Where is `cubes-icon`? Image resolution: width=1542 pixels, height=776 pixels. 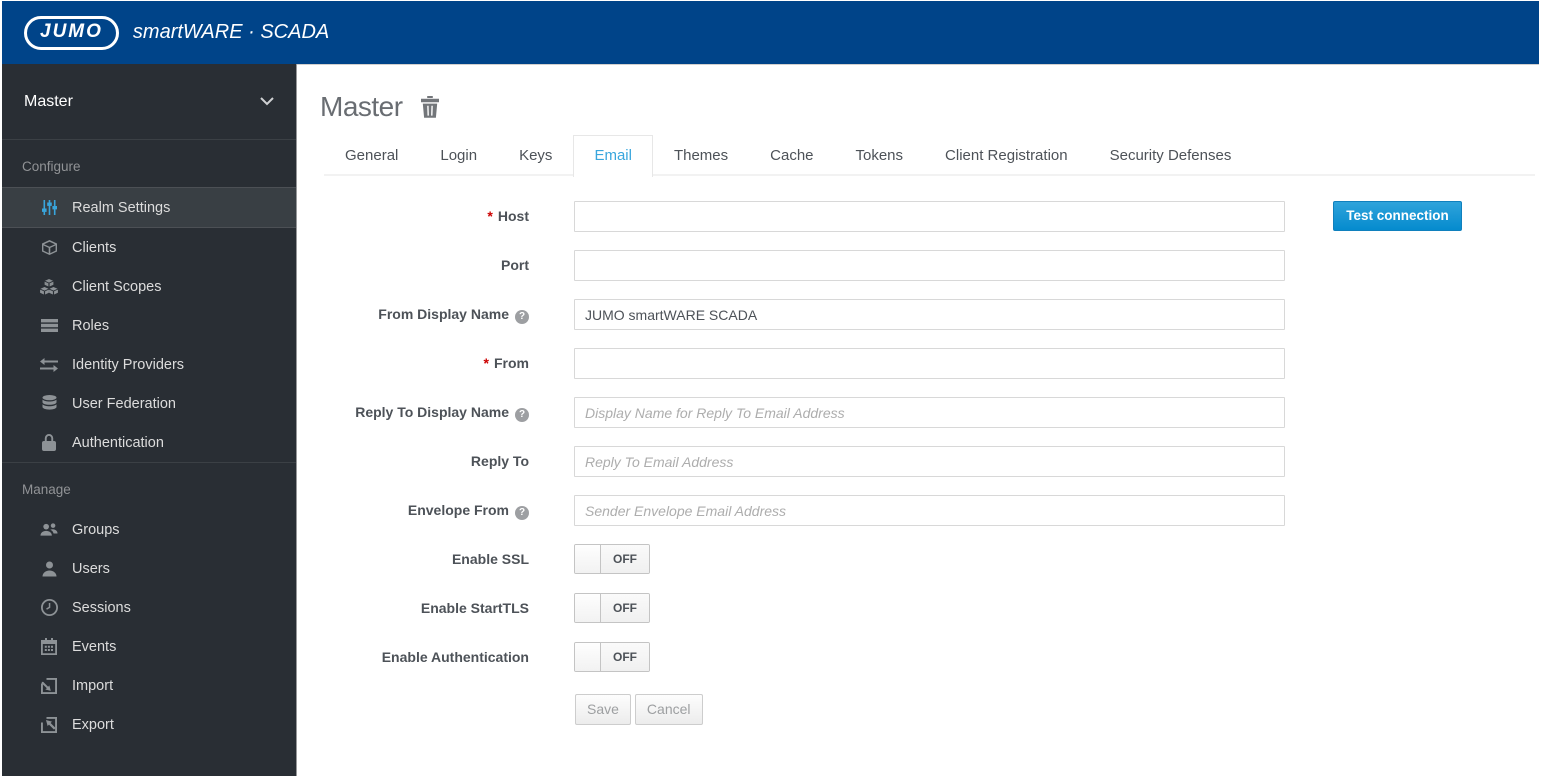
cubes-icon is located at coordinates (49, 287).